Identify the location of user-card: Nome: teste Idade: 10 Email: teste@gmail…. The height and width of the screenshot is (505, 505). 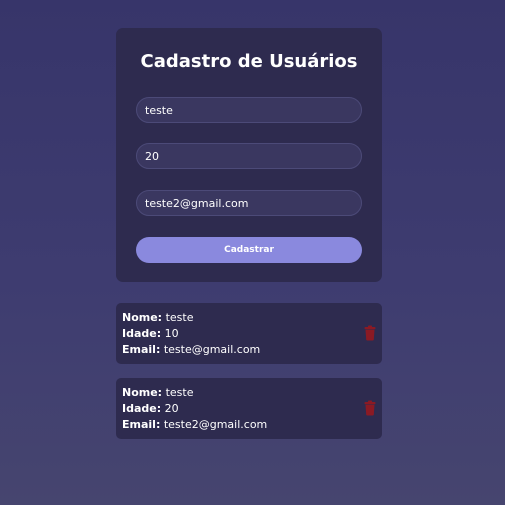
(249, 333).